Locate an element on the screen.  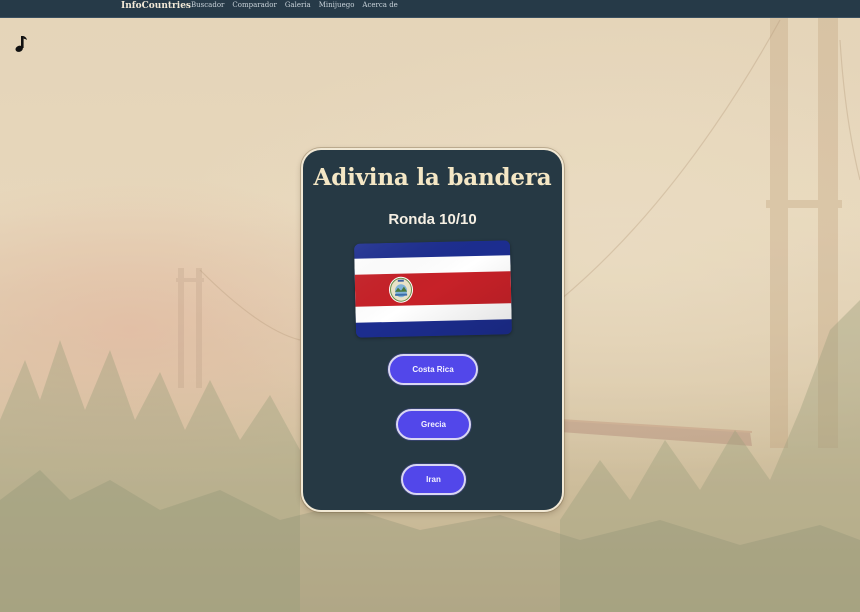
answer-button-costa-rica: Costa Rica is located at coordinates (433, 369).